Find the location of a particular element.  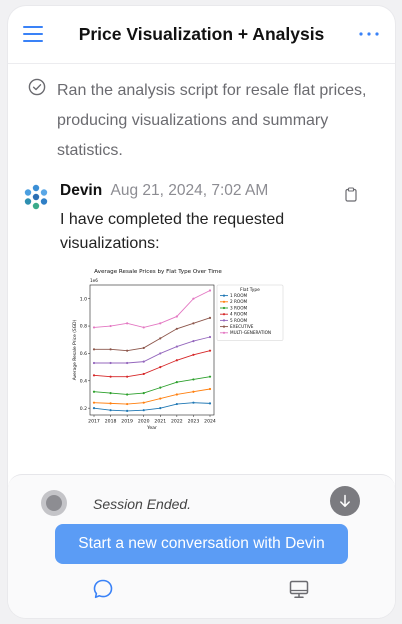

x-tick-label: 2020 is located at coordinates (144, 422).